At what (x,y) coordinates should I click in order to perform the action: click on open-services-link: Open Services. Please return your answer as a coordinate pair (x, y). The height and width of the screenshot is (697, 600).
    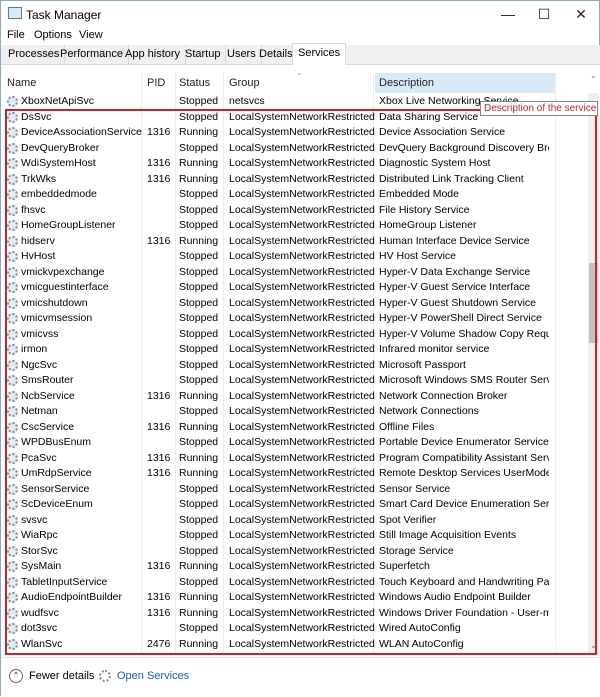
    Looking at the image, I should click on (153, 676).